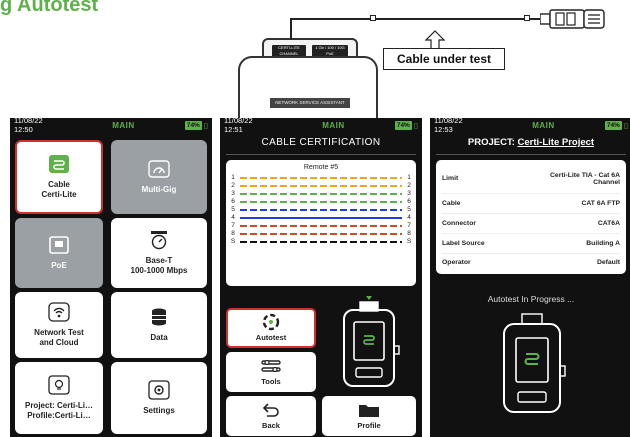  I want to click on callout-label: Cable under test, so click(444, 59).